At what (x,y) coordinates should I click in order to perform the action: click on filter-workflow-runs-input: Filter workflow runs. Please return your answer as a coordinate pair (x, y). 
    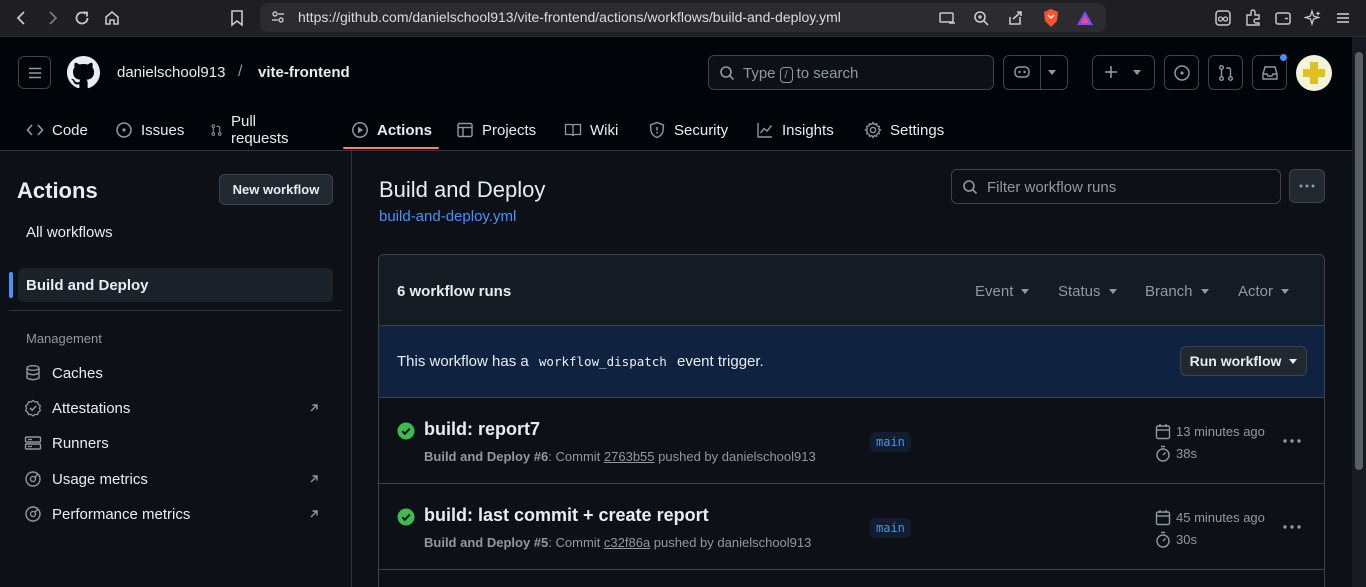
    Looking at the image, I should click on (1116, 186).